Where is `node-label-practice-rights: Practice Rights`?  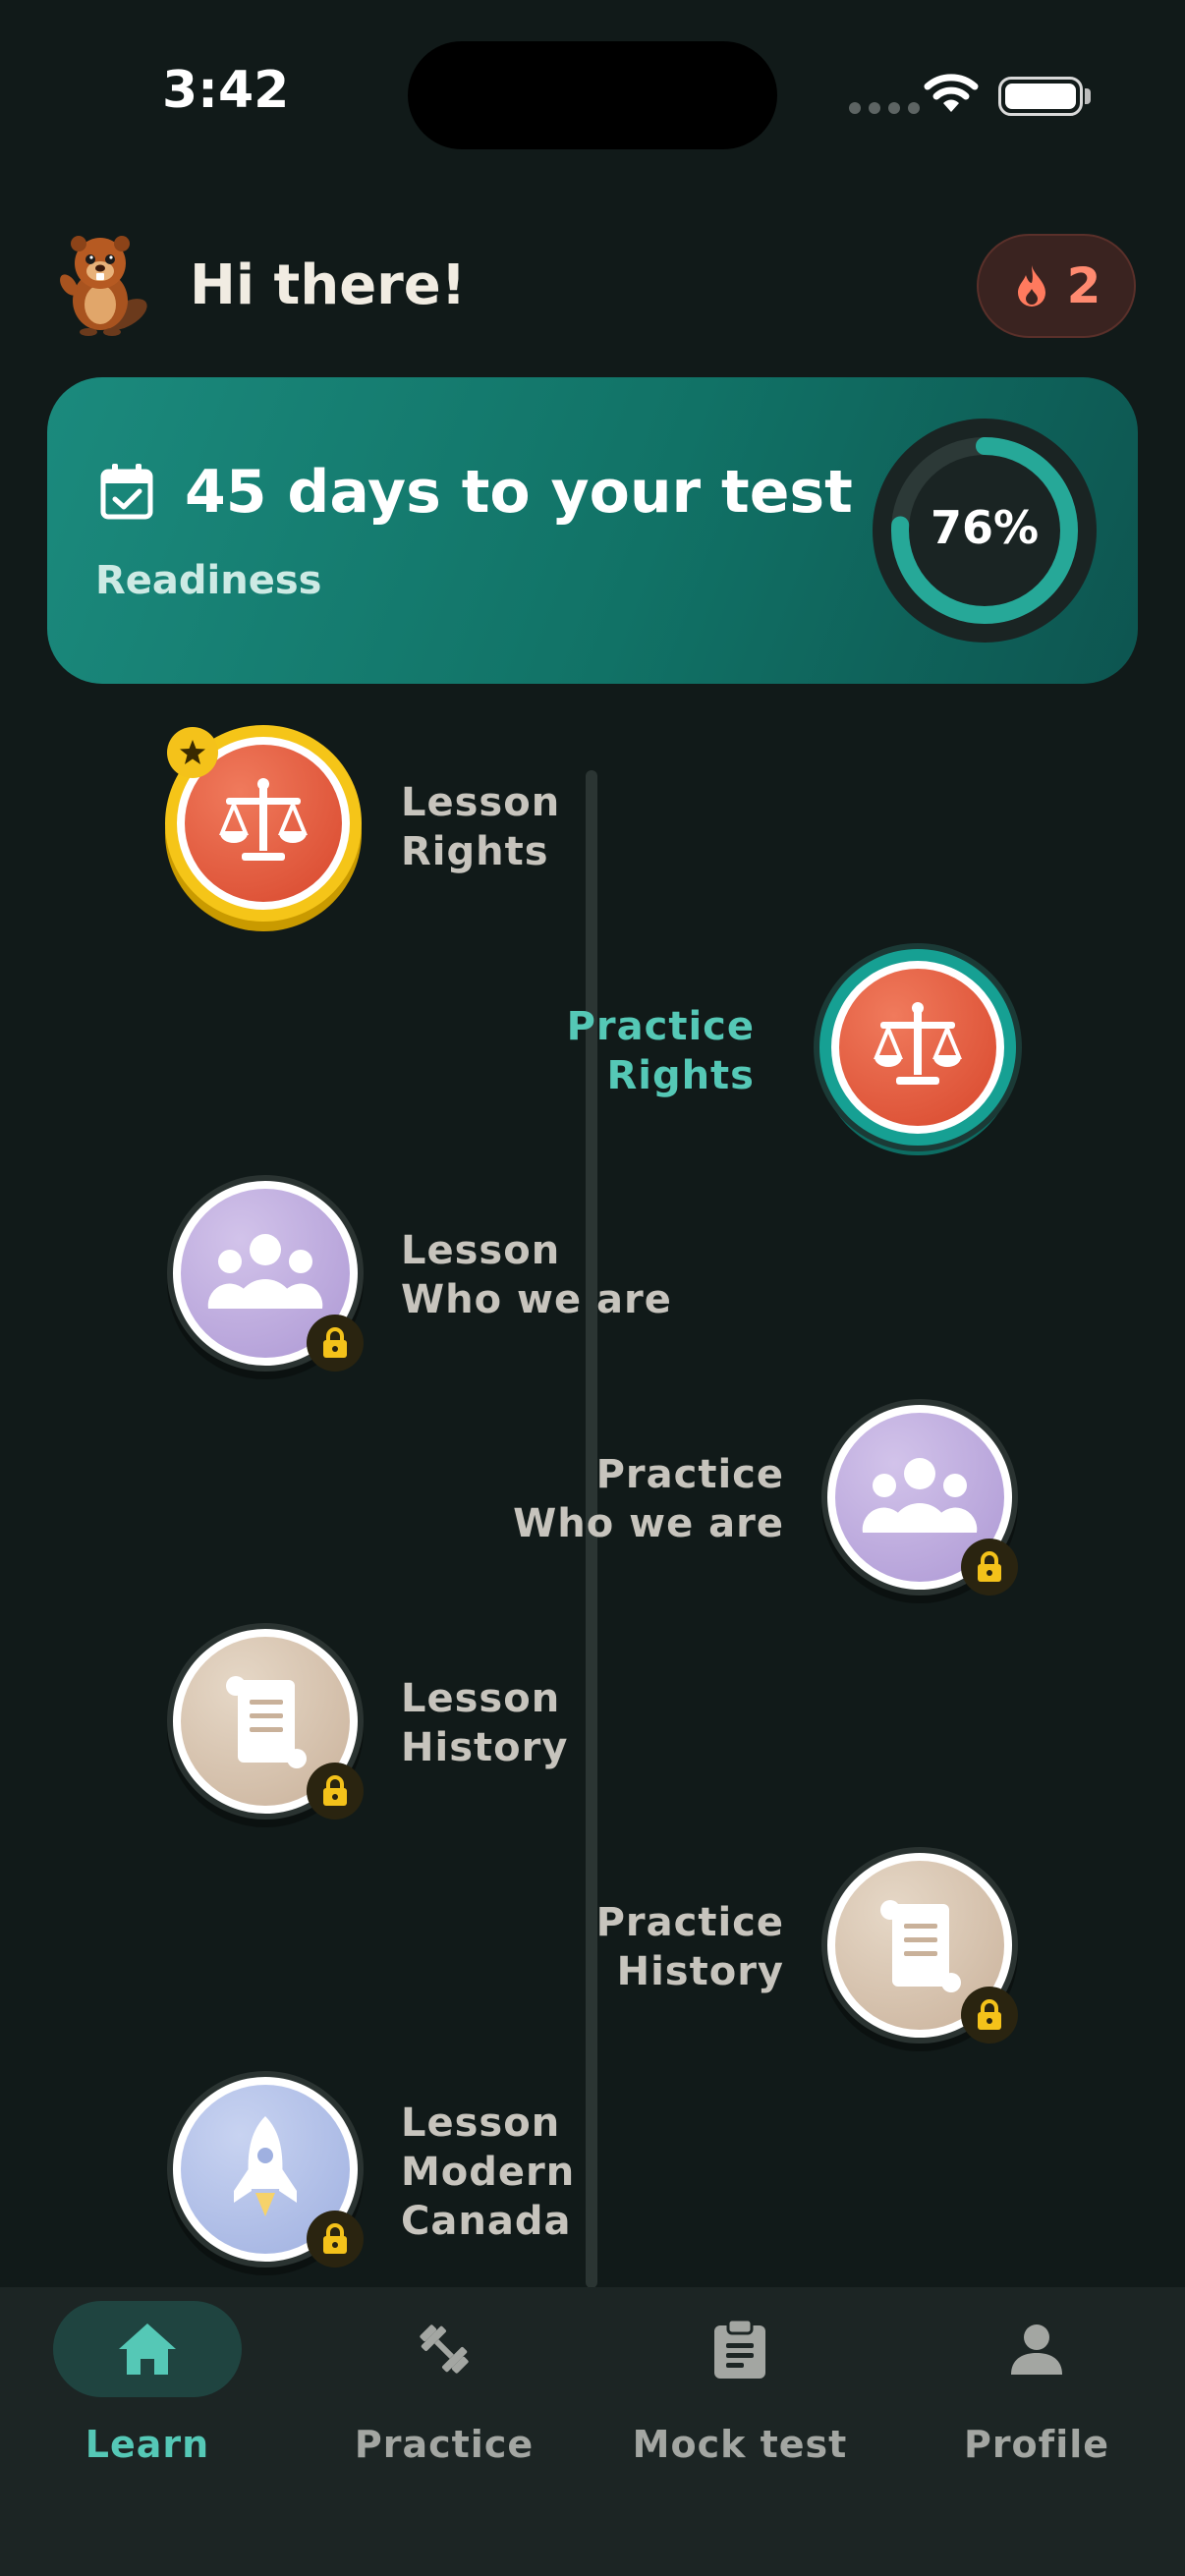
node-label-practice-rights: Practice Rights is located at coordinates (633, 1051).